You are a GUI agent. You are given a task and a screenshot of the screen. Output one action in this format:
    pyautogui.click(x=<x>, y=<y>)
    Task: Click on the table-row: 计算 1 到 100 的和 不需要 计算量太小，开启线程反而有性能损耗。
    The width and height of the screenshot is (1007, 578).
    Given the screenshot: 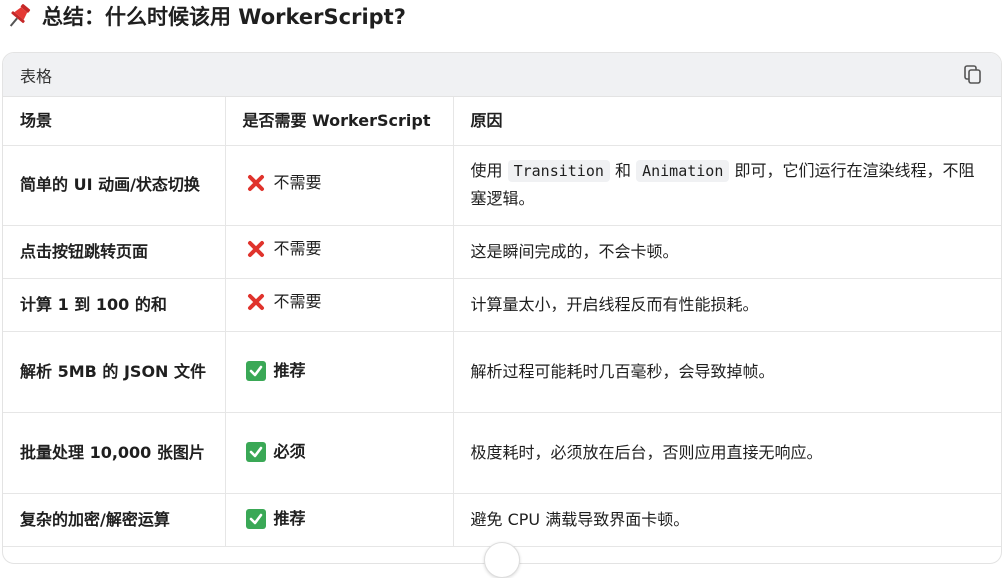 What is the action you would take?
    pyautogui.click(x=502, y=305)
    